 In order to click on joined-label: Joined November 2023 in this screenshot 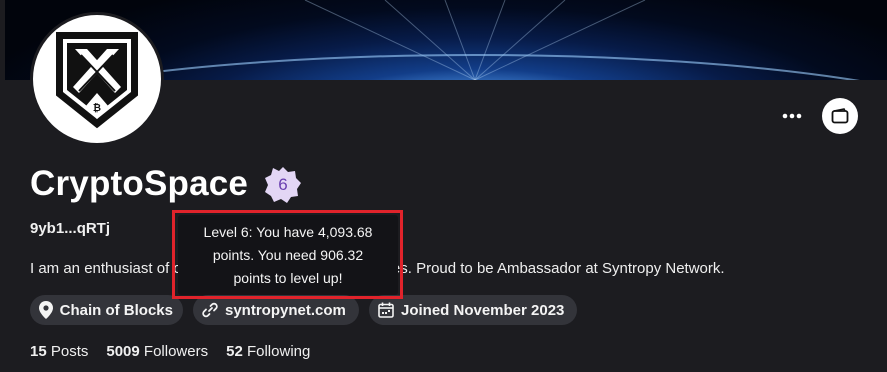, I will do `click(483, 310)`.